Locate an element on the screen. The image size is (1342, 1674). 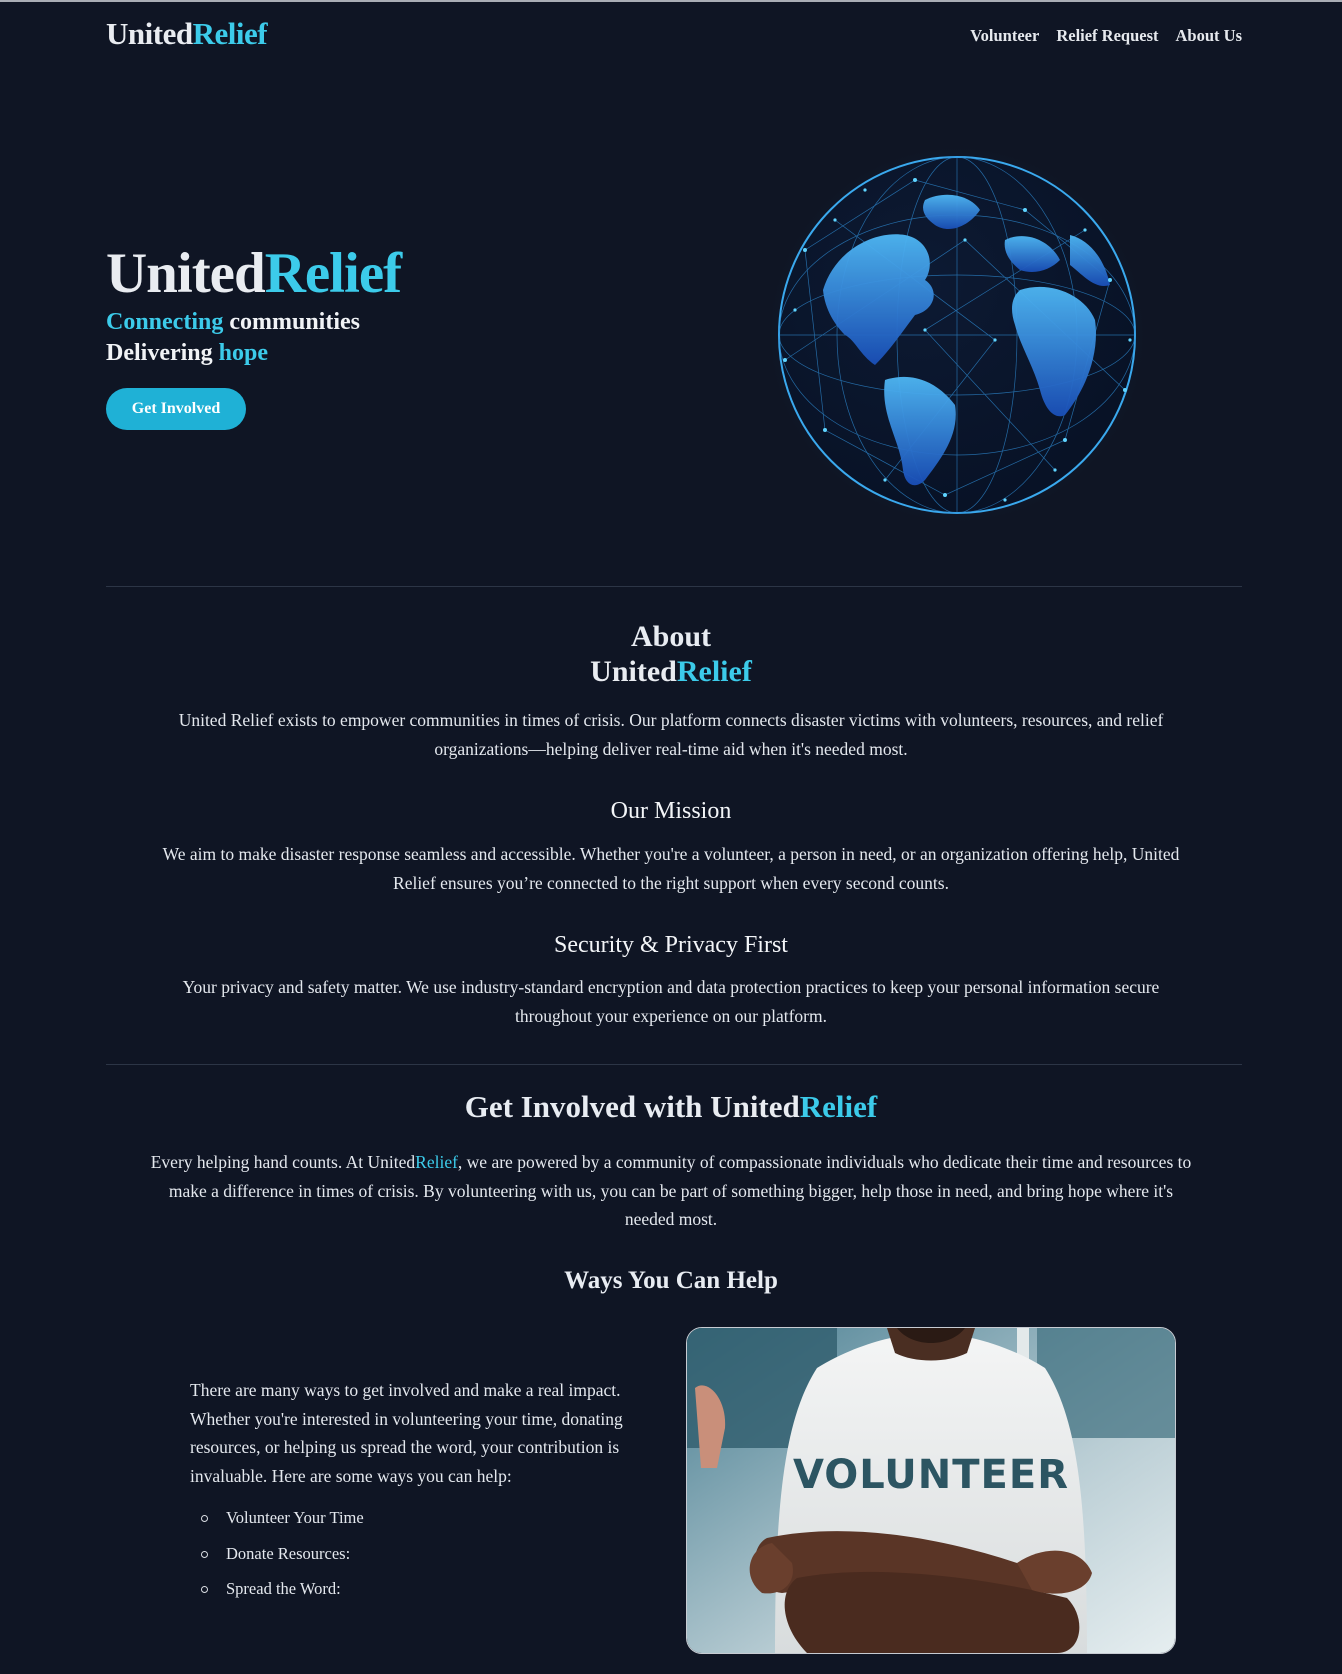
gi-brand-relief: Relief is located at coordinates (838, 1106).